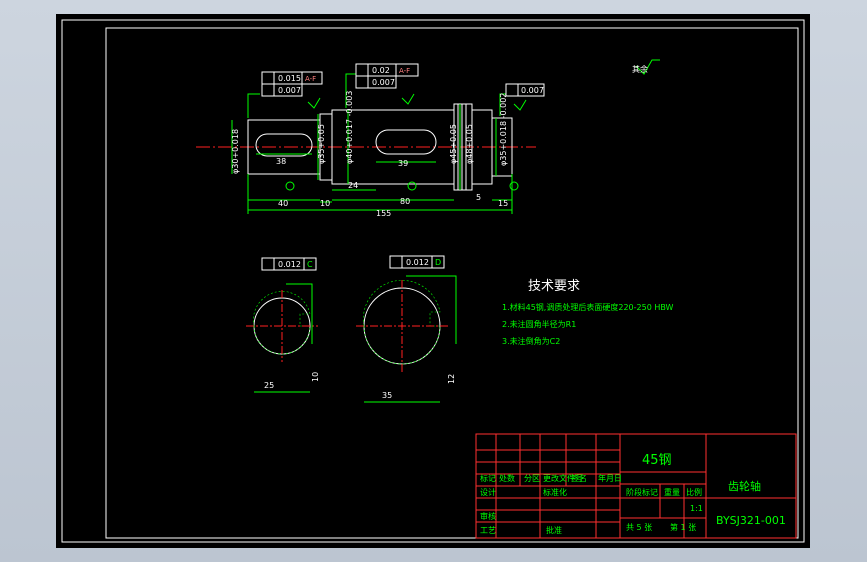  Describe the element at coordinates (640, 69) in the screenshot. I see `svg-text: 其余` at that location.